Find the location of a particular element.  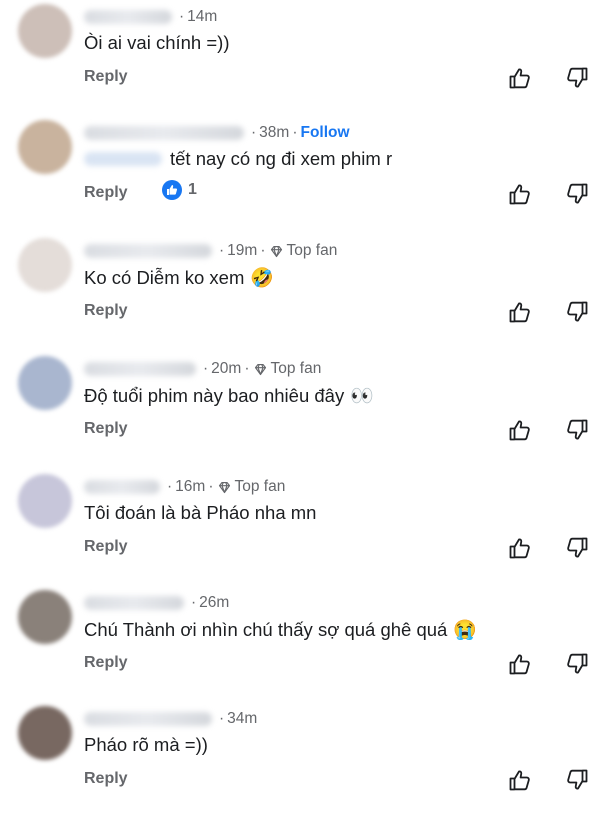

comment-body: Ko có Diễm ko xem is located at coordinates (164, 277).